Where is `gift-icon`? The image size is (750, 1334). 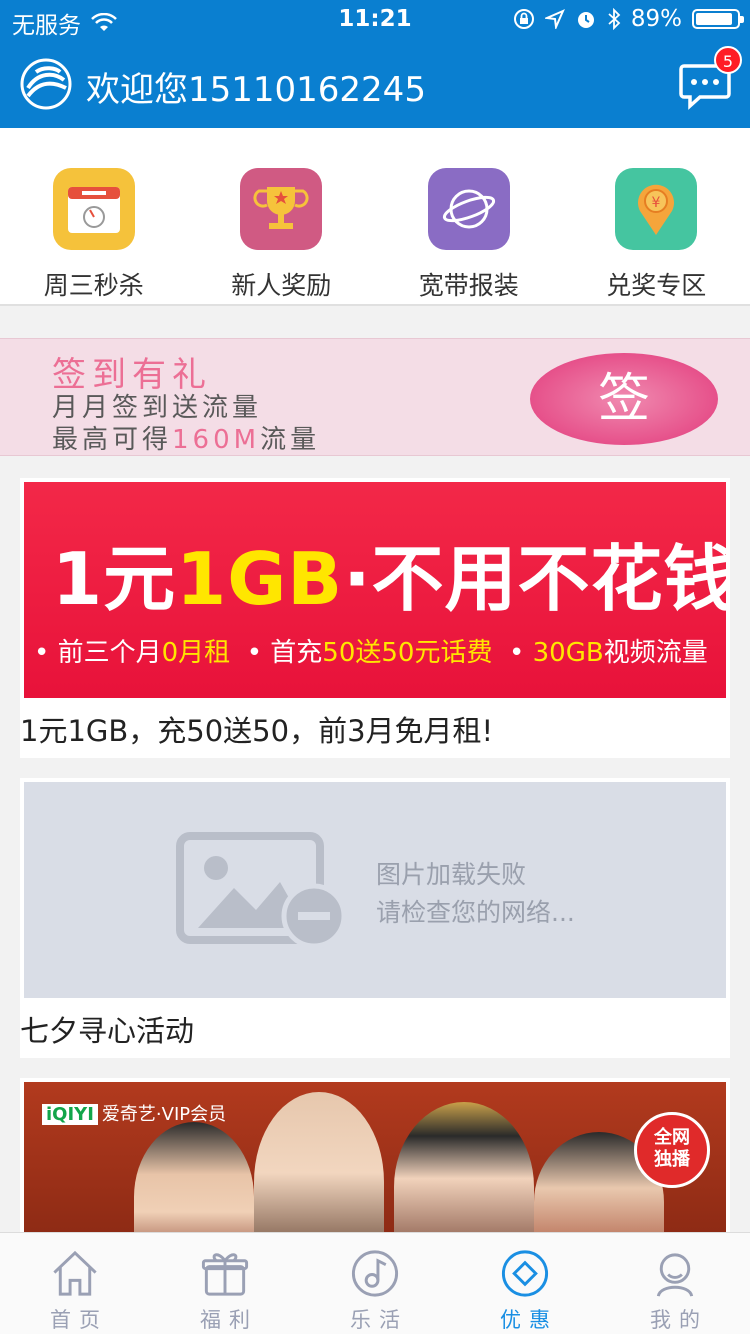 gift-icon is located at coordinates (225, 1274).